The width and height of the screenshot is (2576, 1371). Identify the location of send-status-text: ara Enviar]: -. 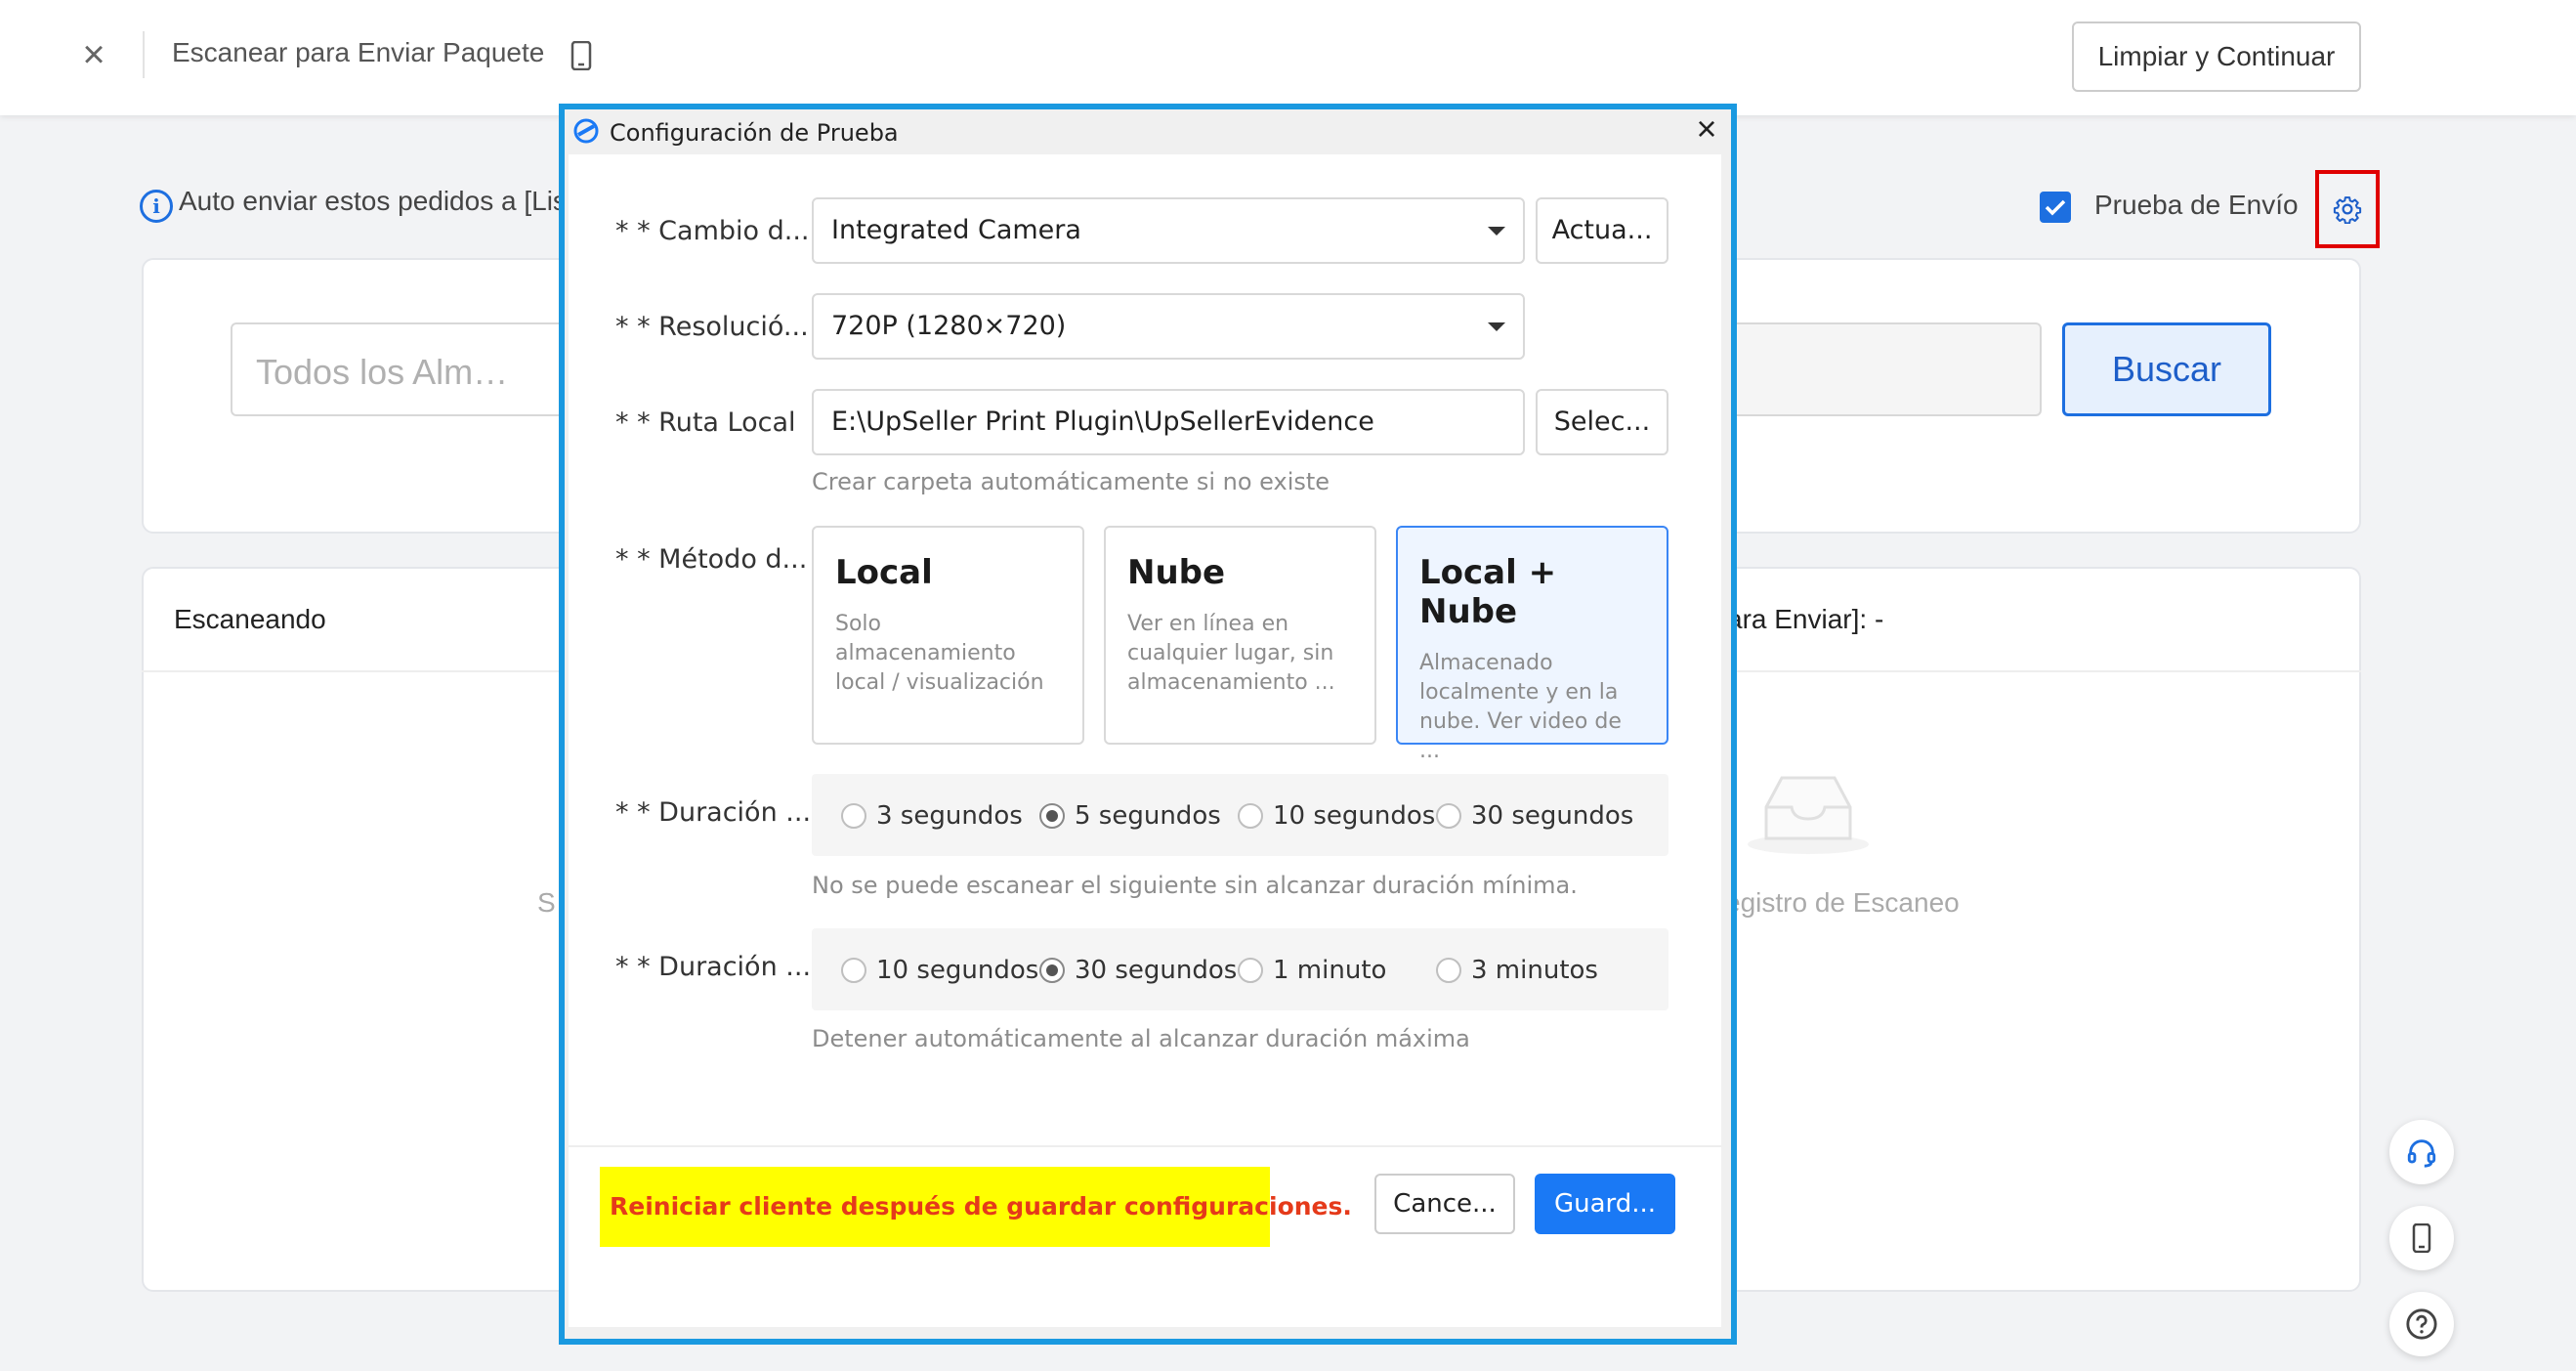
(1805, 619).